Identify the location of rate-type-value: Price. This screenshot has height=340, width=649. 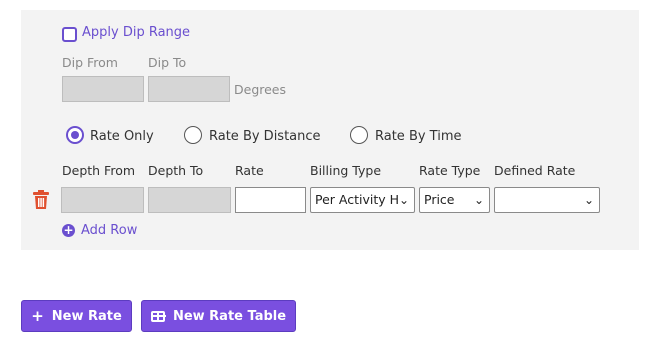
(439, 199).